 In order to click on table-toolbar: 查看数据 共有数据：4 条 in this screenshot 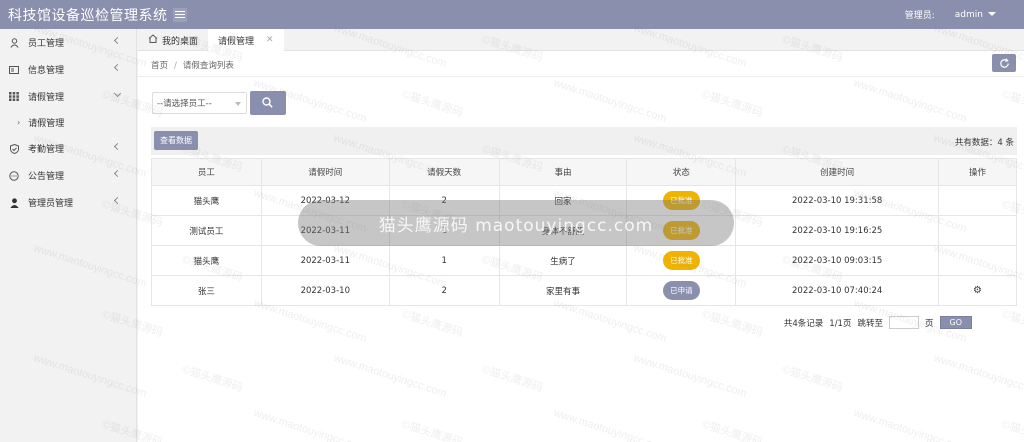, I will do `click(584, 141)`.